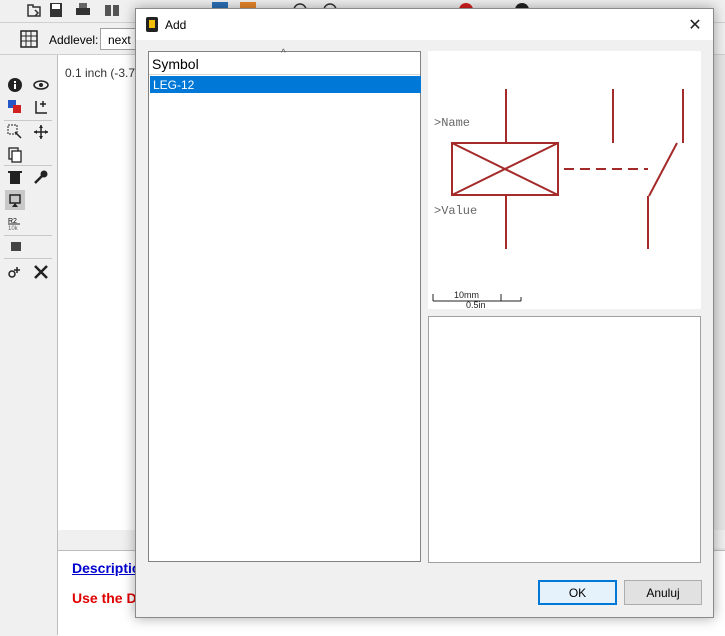 This screenshot has height=636, width=725. What do you see at coordinates (455, 211) in the screenshot?
I see `value-placeholder: >Value` at bounding box center [455, 211].